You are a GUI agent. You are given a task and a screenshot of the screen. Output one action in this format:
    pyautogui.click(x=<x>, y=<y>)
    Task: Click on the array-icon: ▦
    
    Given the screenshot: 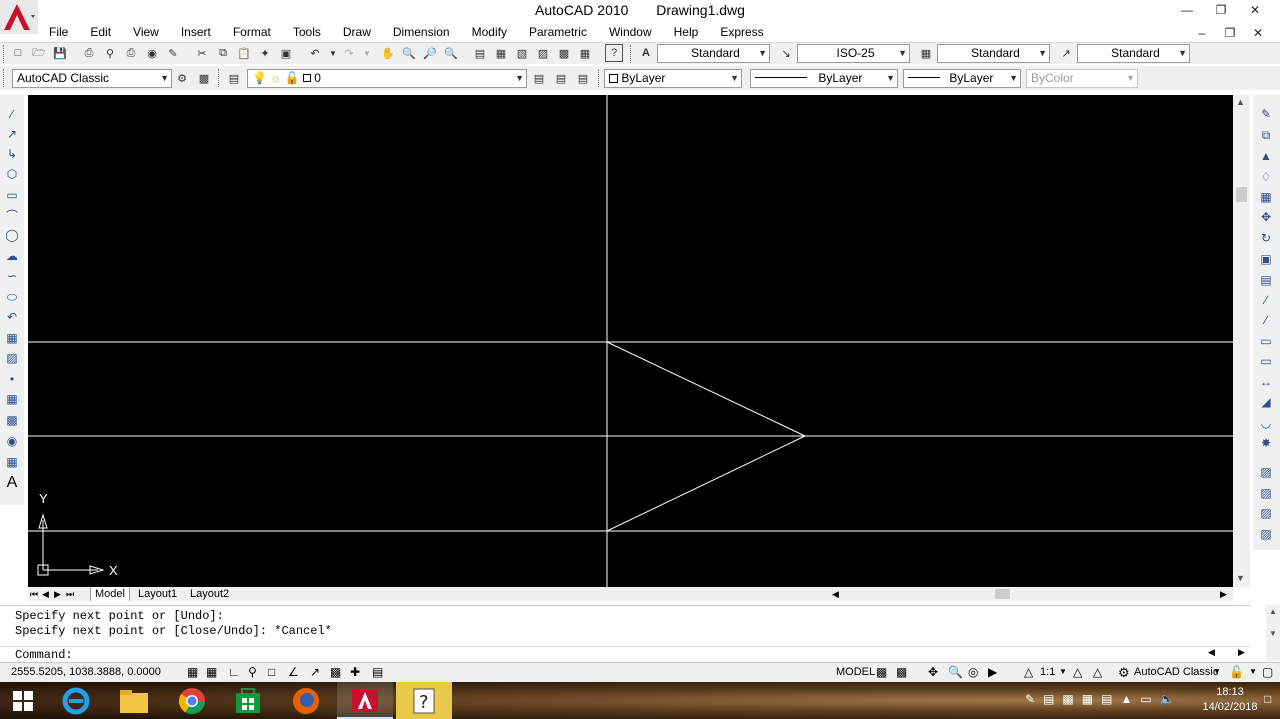 What is the action you would take?
    pyautogui.click(x=1266, y=197)
    